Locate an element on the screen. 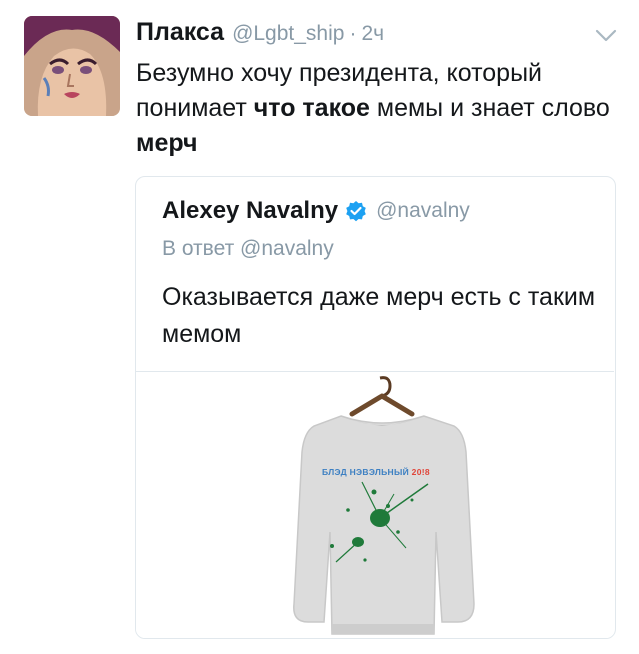 The image size is (639, 654). sweater-hem is located at coordinates (383, 629).